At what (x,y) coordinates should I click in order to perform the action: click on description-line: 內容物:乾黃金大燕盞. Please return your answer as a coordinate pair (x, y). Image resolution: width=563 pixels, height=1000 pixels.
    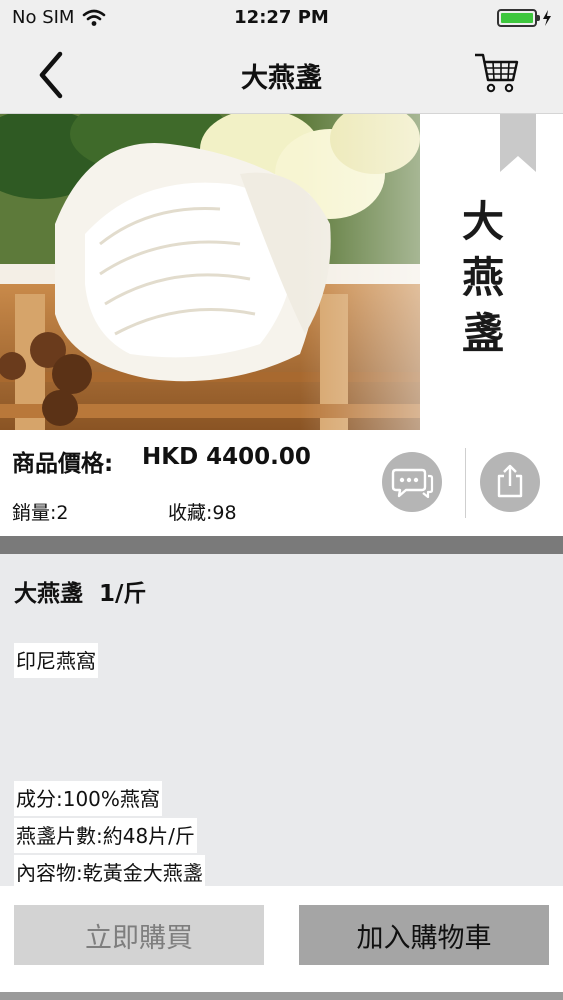
    Looking at the image, I should click on (109, 870).